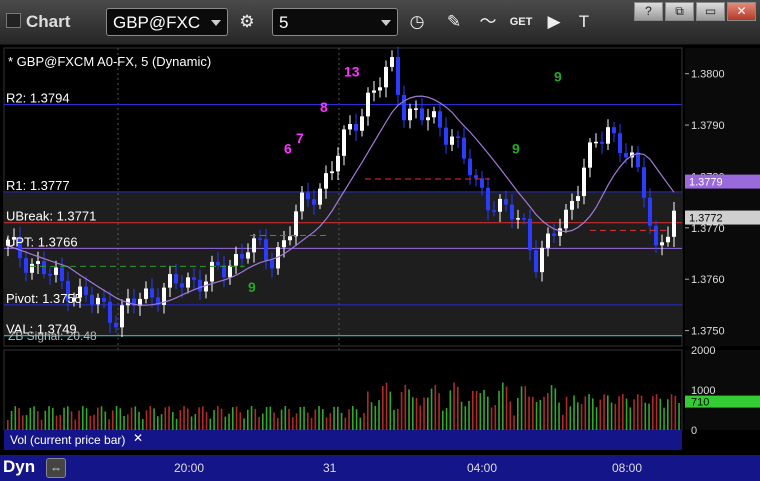 Image resolution: width=760 pixels, height=481 pixels. What do you see at coordinates (710, 11) in the screenshot?
I see `maximize-button: ▭` at bounding box center [710, 11].